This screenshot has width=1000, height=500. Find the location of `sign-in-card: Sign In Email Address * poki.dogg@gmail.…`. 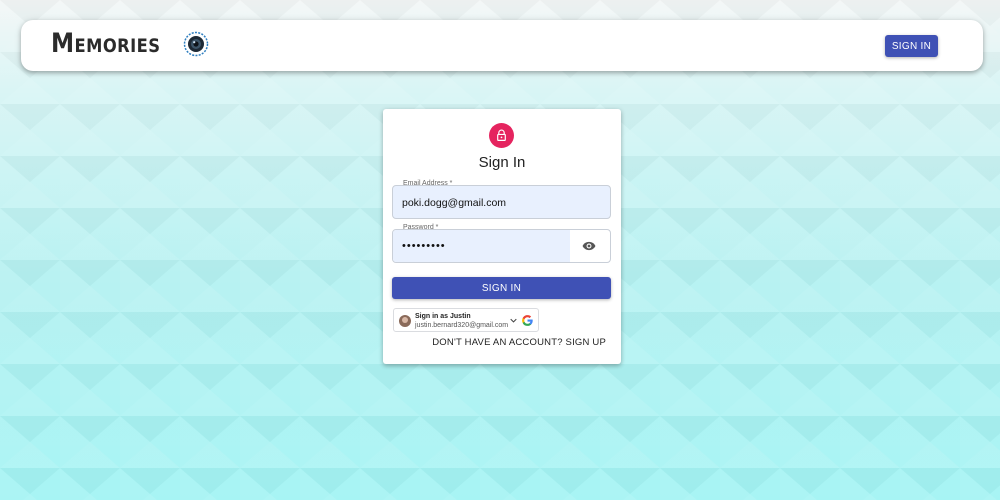

sign-in-card: Sign In Email Address * poki.dogg@gmail.… is located at coordinates (502, 236).